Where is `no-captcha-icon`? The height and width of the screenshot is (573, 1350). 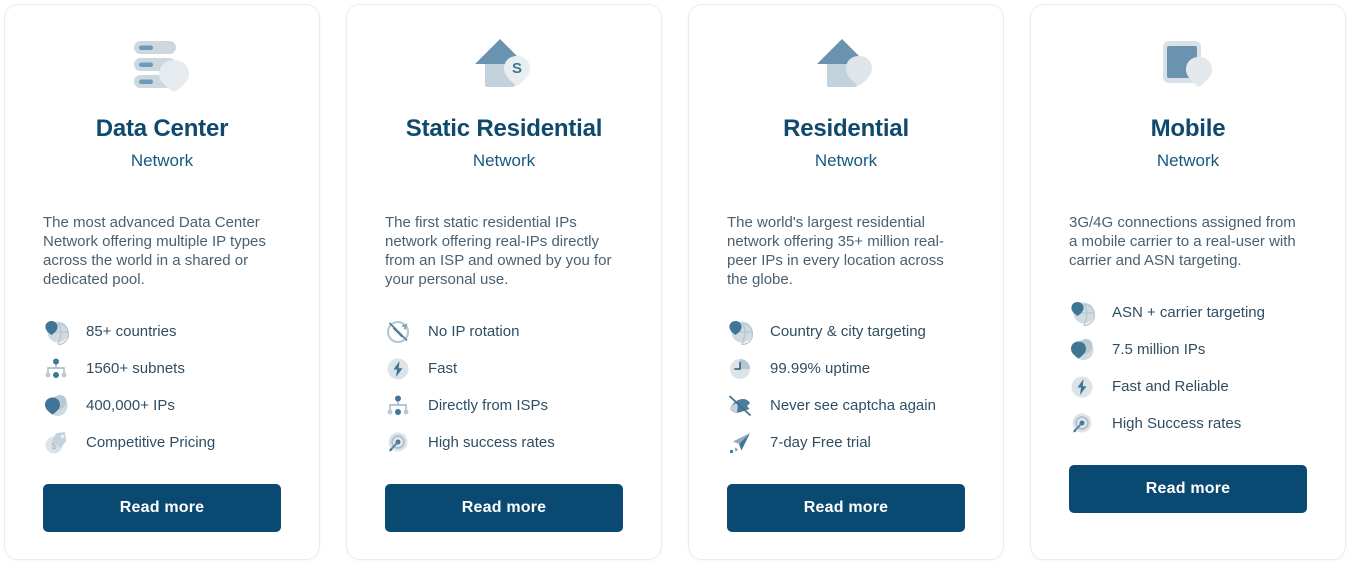 no-captcha-icon is located at coordinates (740, 406).